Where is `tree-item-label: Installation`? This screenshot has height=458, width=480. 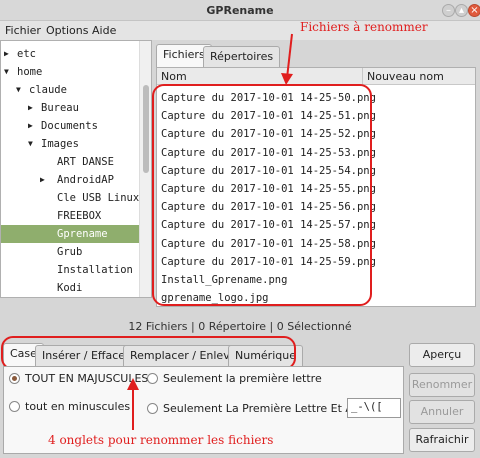
tree-item-label: Installation is located at coordinates (95, 270).